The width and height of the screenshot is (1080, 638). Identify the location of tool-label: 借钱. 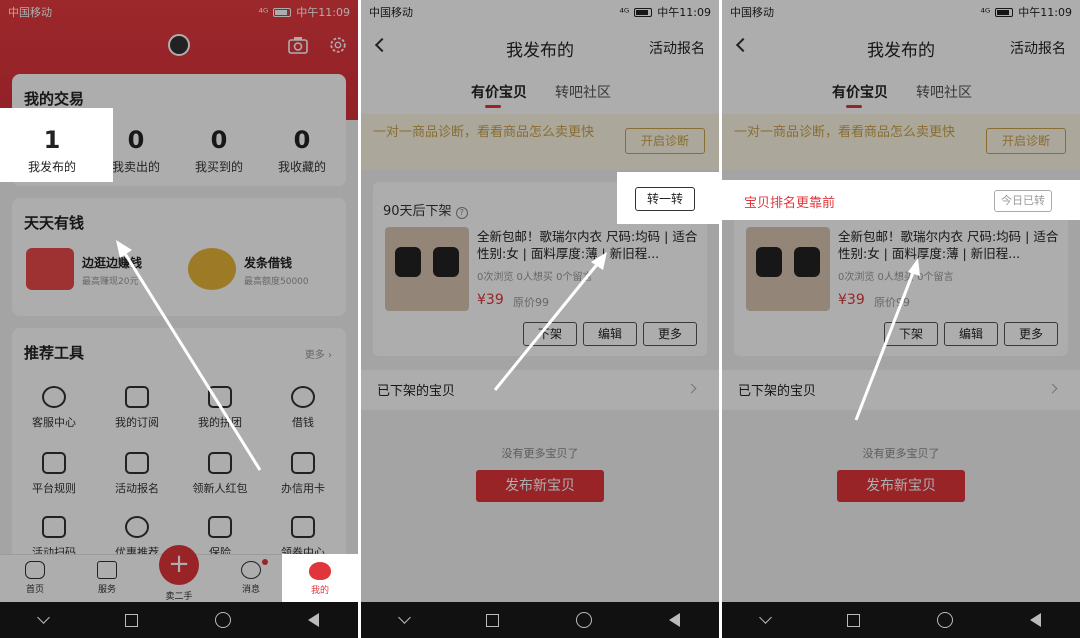
(303, 422).